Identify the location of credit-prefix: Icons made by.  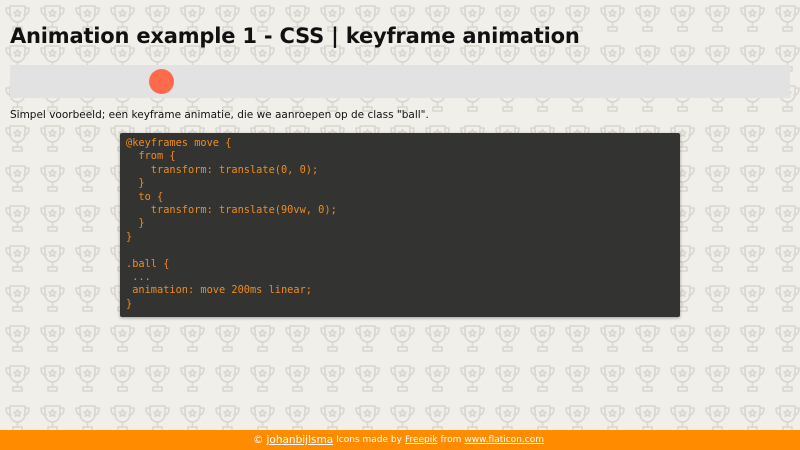
(369, 440).